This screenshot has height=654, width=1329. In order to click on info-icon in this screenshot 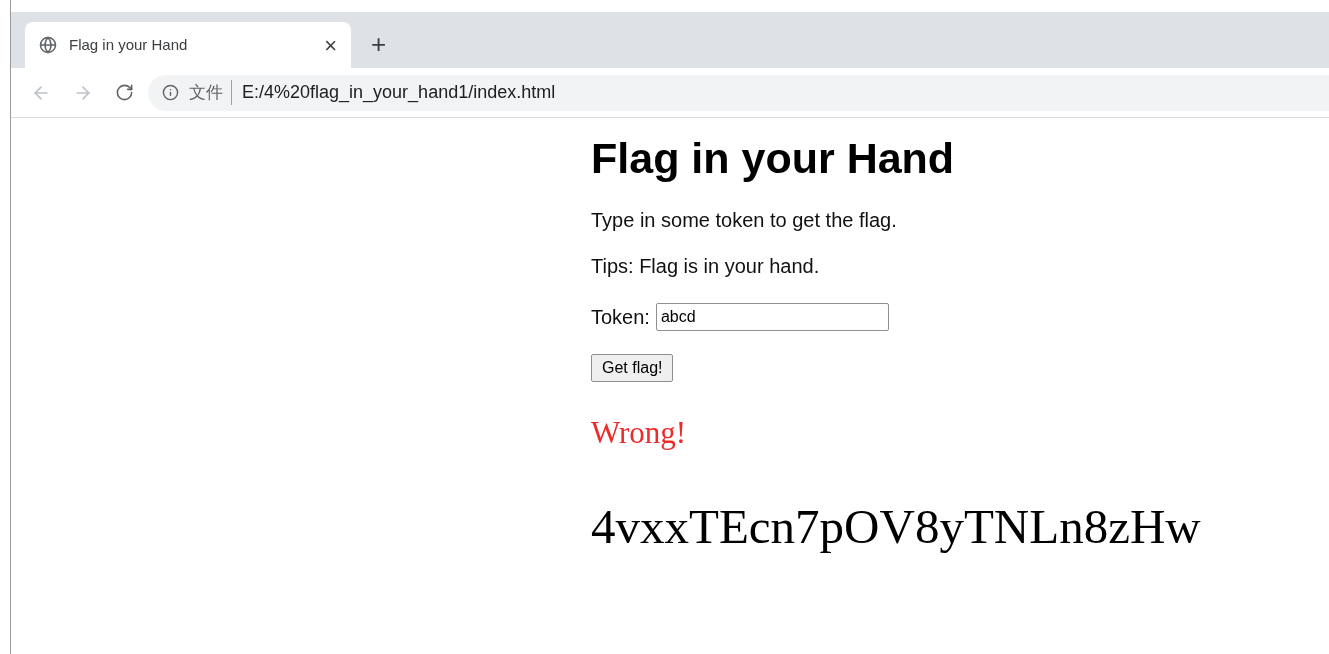, I will do `click(170, 92)`.